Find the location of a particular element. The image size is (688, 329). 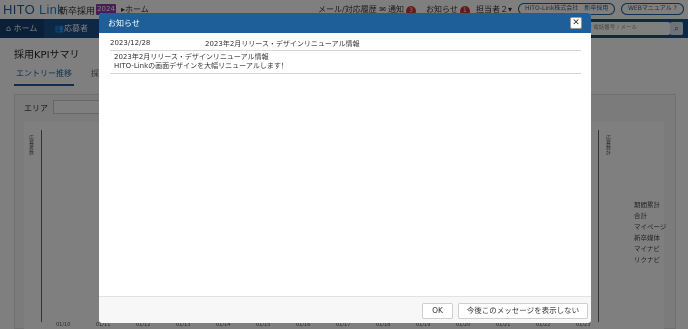

dont-show-again-button: 今後このメッセージを表示しない is located at coordinates (523, 311).